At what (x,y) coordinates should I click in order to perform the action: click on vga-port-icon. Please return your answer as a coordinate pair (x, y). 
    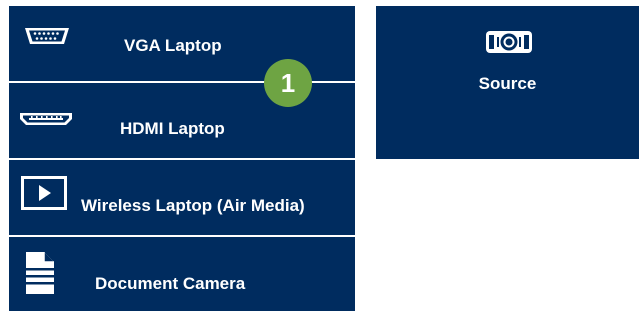
    Looking at the image, I should click on (47, 36).